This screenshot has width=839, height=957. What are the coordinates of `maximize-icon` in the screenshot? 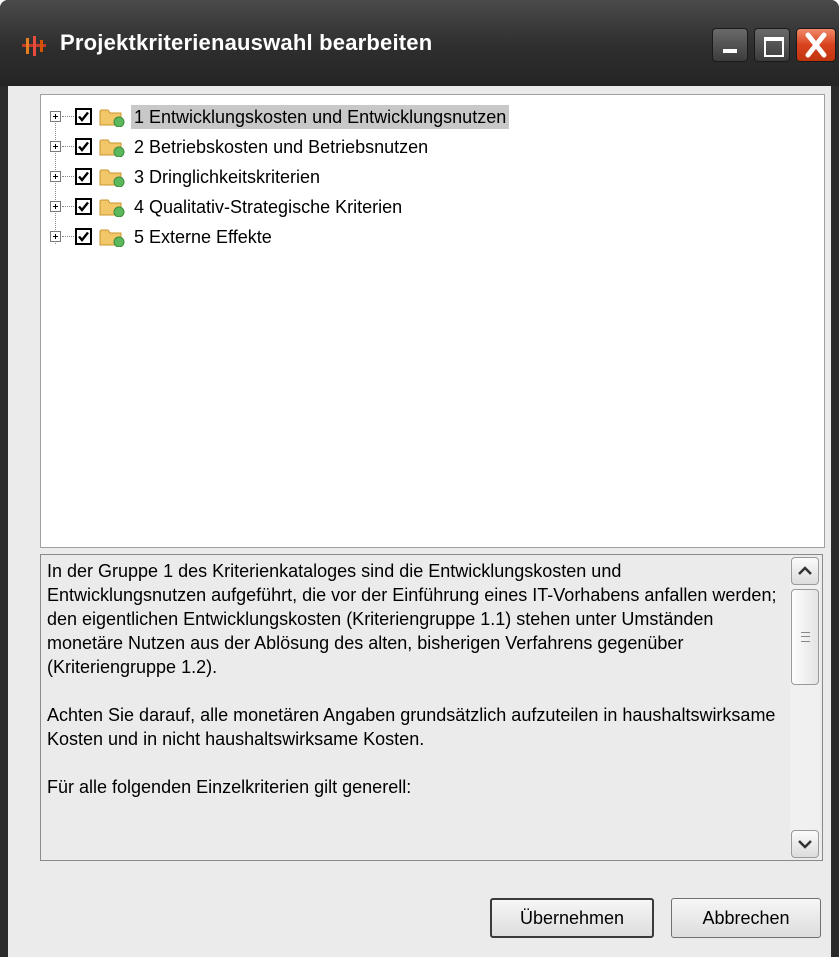 It's located at (774, 47).